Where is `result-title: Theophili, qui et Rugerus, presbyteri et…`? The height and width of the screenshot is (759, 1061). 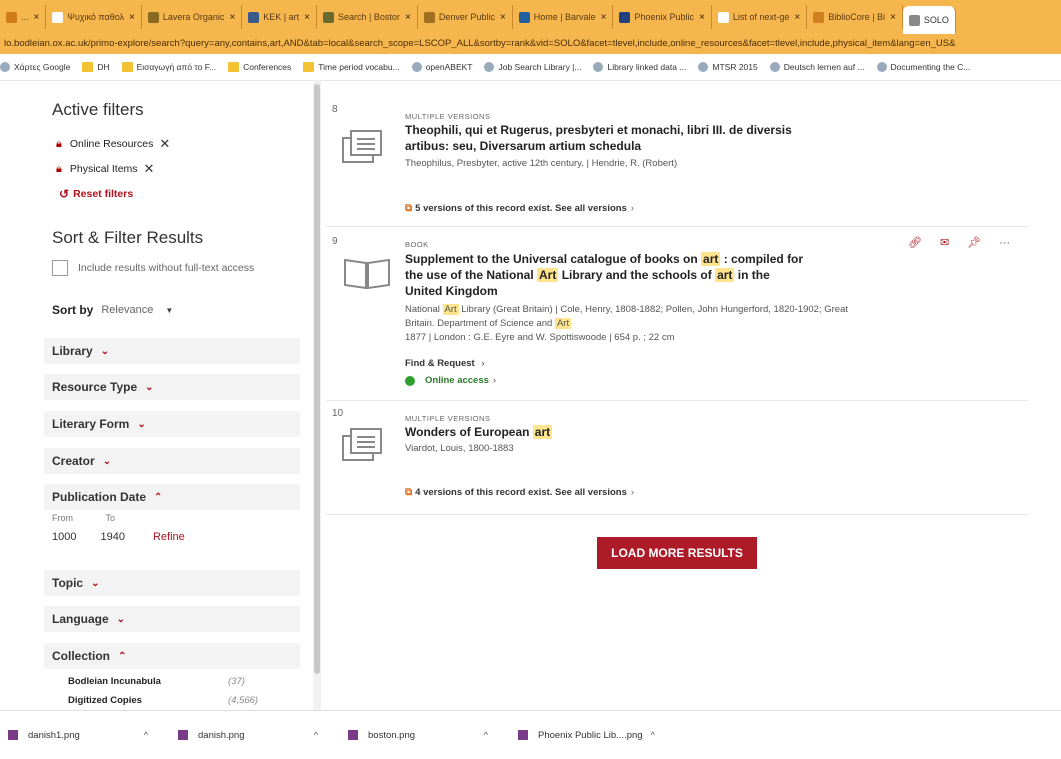 result-title: Theophili, qui et Rugerus, presbyteri et… is located at coordinates (598, 138).